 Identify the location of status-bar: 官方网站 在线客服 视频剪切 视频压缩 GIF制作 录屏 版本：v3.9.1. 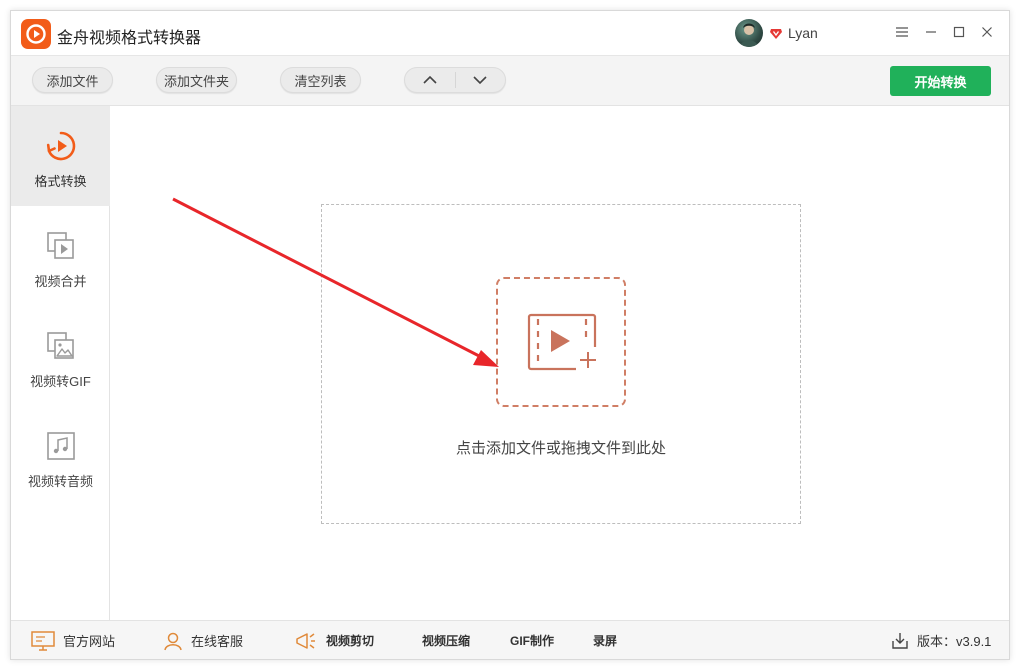
(510, 639).